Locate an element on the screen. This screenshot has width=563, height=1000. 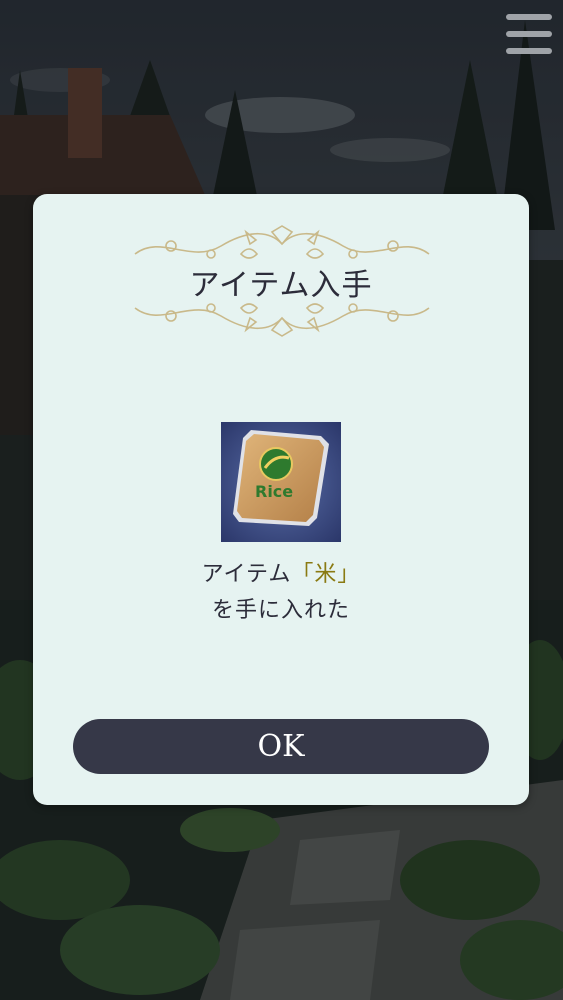
ornament-bottom-icon is located at coordinates (282, 320).